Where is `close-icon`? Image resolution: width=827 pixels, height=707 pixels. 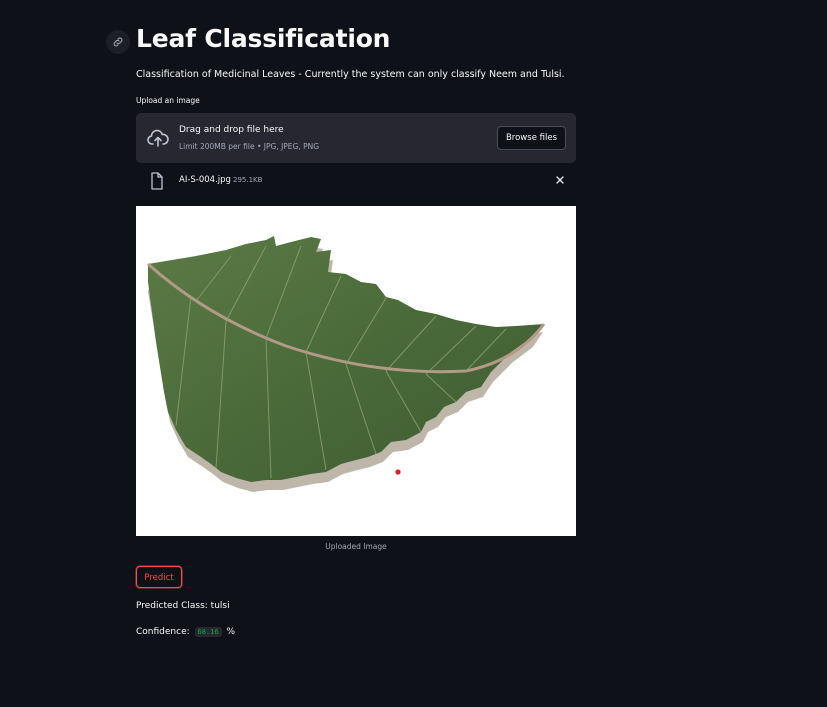 close-icon is located at coordinates (560, 180).